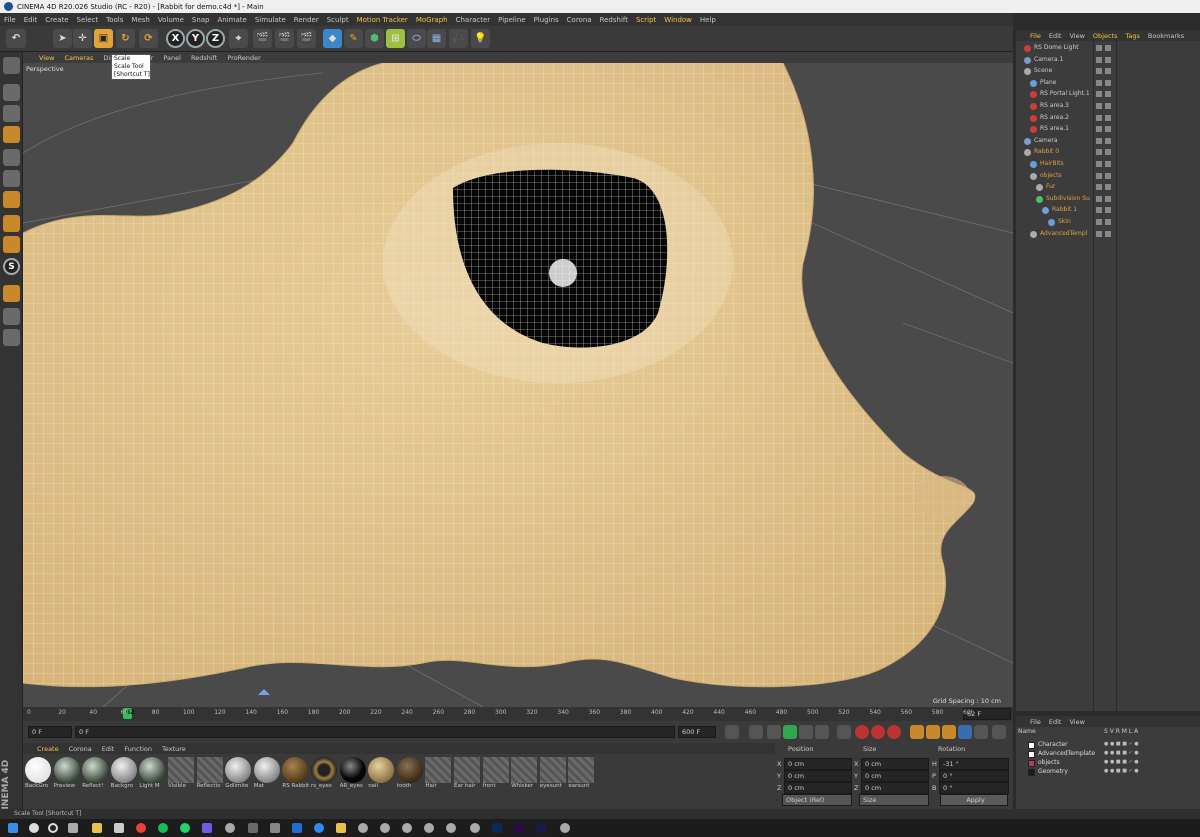  What do you see at coordinates (11, 293) in the screenshot?
I see `workplane-icon` at bounding box center [11, 293].